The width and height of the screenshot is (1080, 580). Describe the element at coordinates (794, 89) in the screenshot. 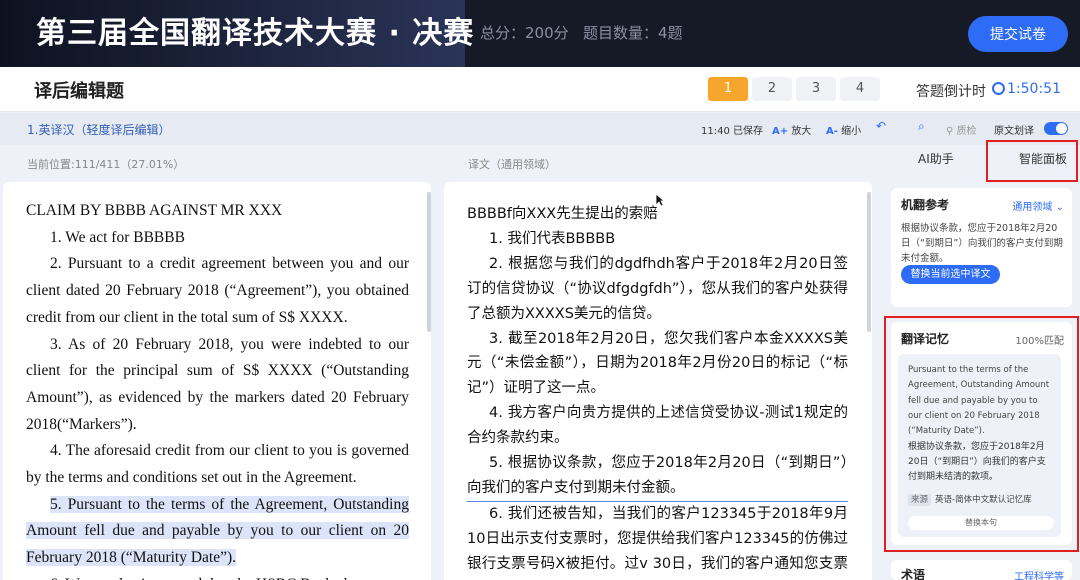

I see `question-pager: 1 2 3 4` at that location.